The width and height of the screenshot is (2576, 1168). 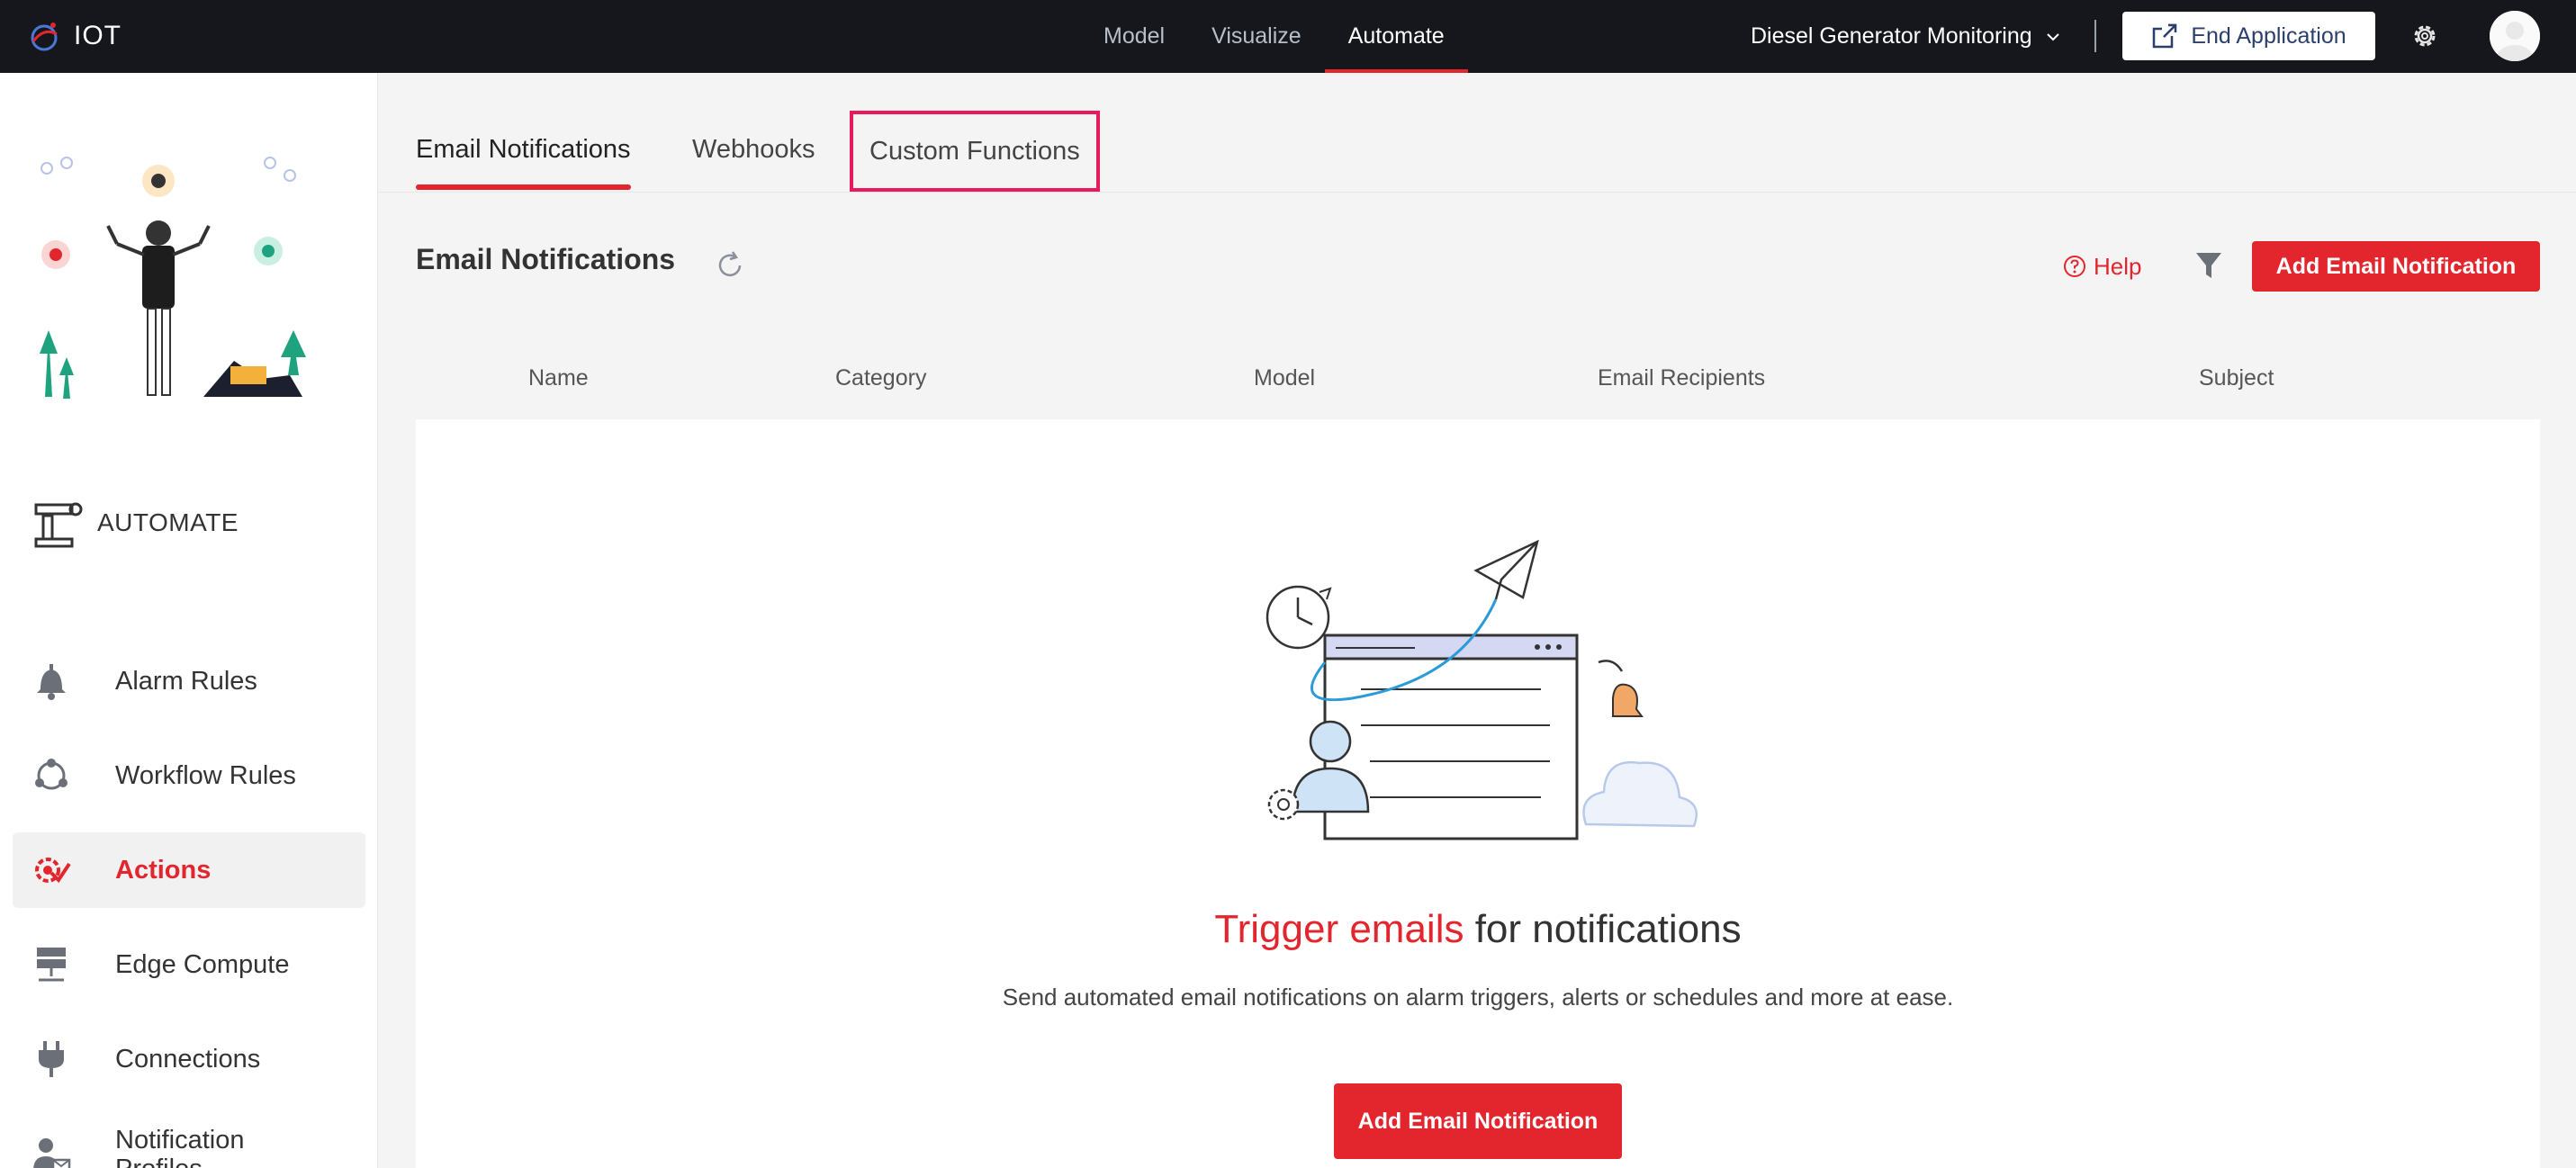 What do you see at coordinates (1134, 36) in the screenshot?
I see `topnav-model: Model` at bounding box center [1134, 36].